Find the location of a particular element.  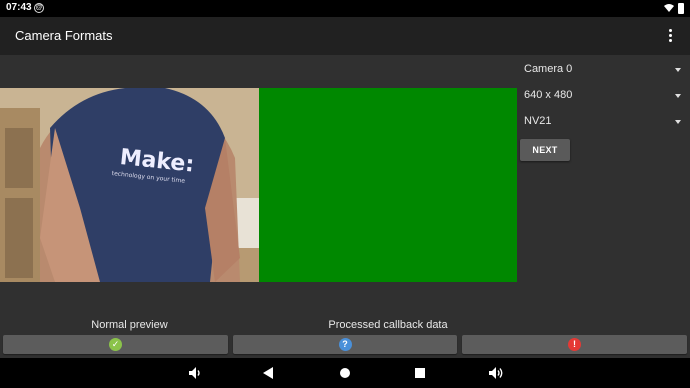

error-status-button: ! is located at coordinates (574, 344).